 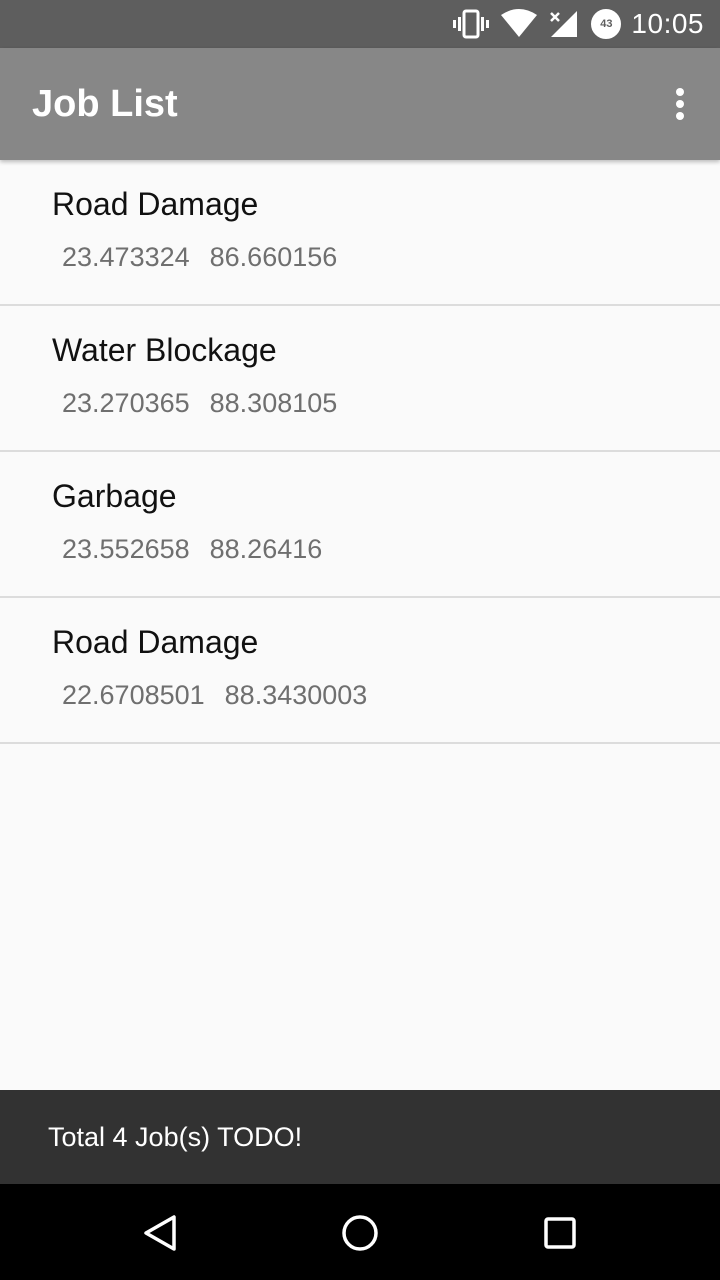 I want to click on list-item: Water Blockage 23.270365 88.308105, so click(x=360, y=379).